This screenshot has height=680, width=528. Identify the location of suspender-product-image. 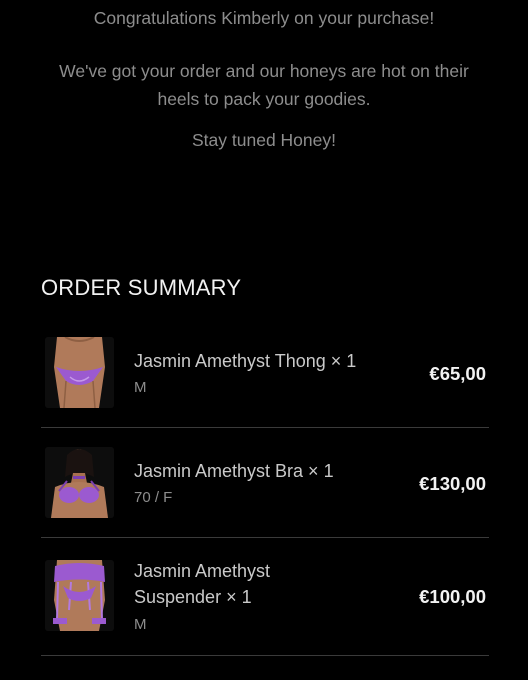
(79, 595).